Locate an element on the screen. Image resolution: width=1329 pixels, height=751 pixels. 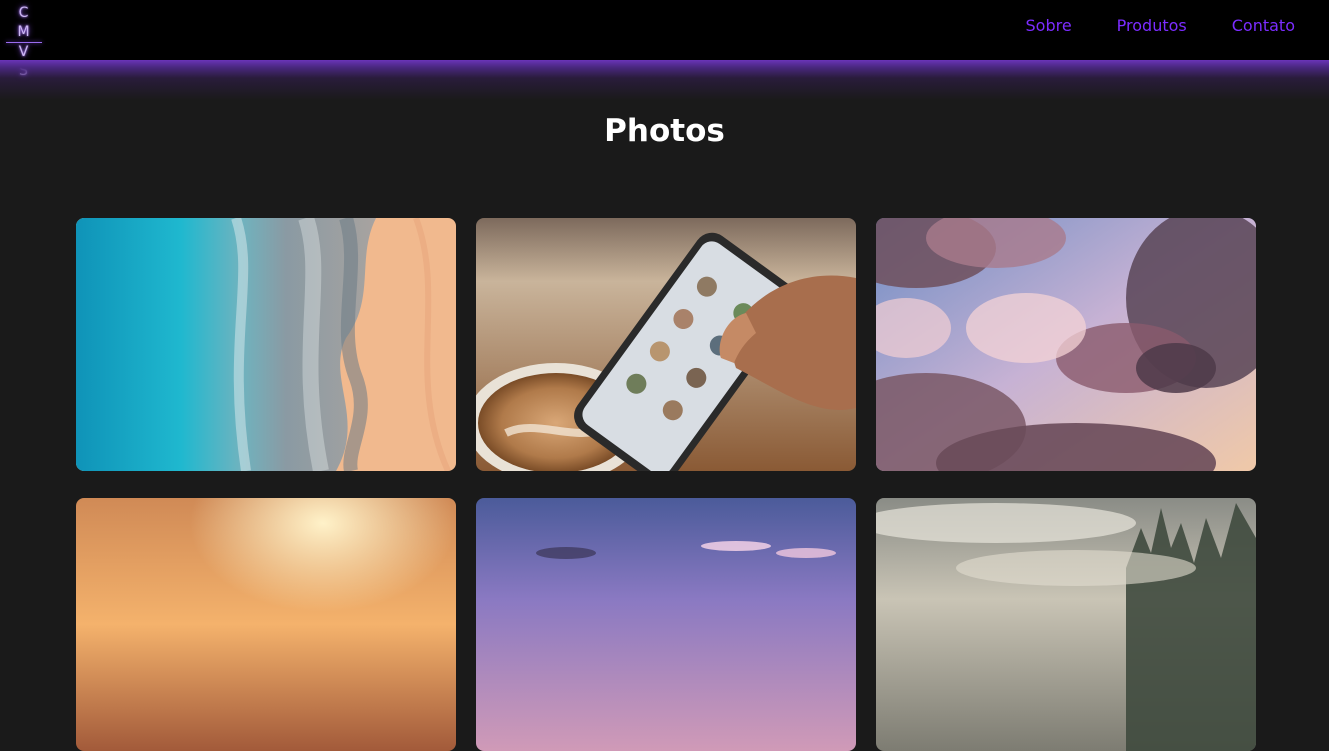
nav-link-produtos: Produtos is located at coordinates (1152, 25).